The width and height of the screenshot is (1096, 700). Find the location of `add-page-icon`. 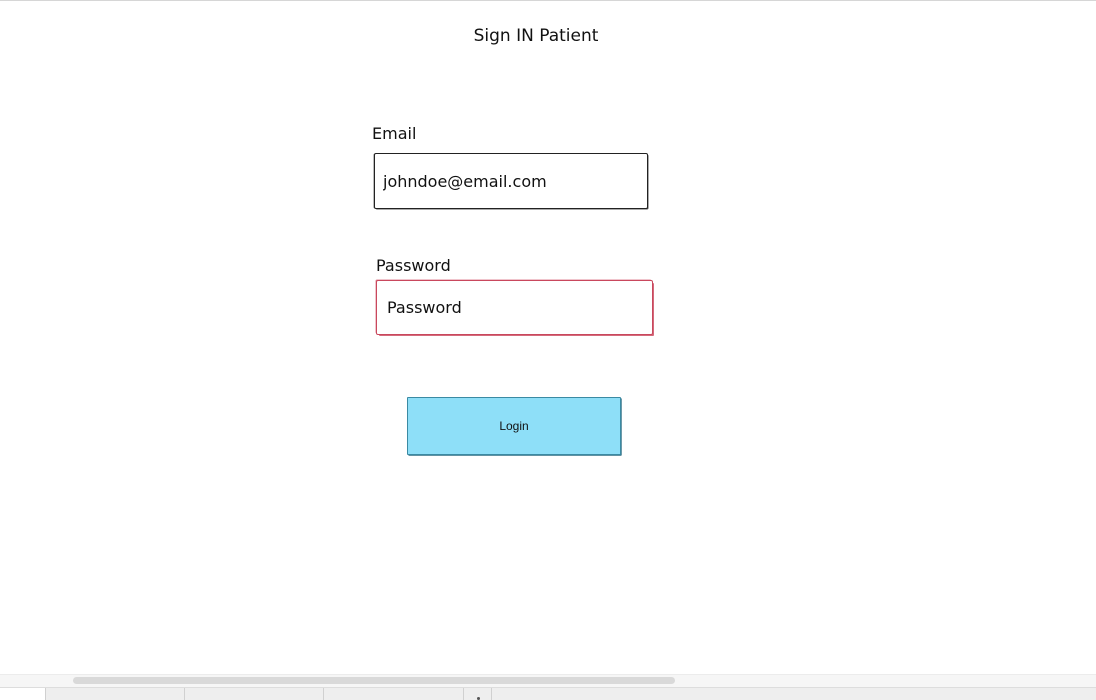

add-page-icon is located at coordinates (478, 694).